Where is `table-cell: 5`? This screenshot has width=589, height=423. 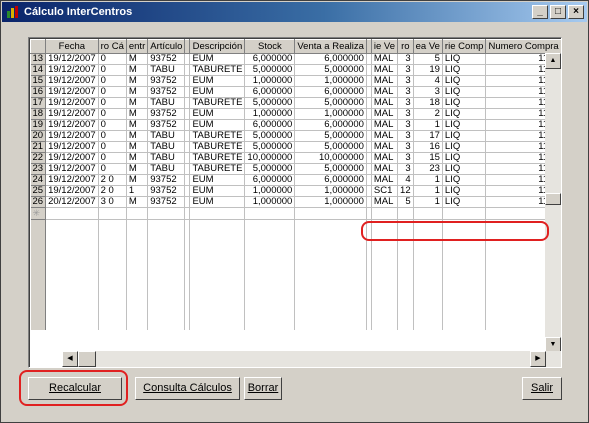 table-cell: 5 is located at coordinates (405, 202).